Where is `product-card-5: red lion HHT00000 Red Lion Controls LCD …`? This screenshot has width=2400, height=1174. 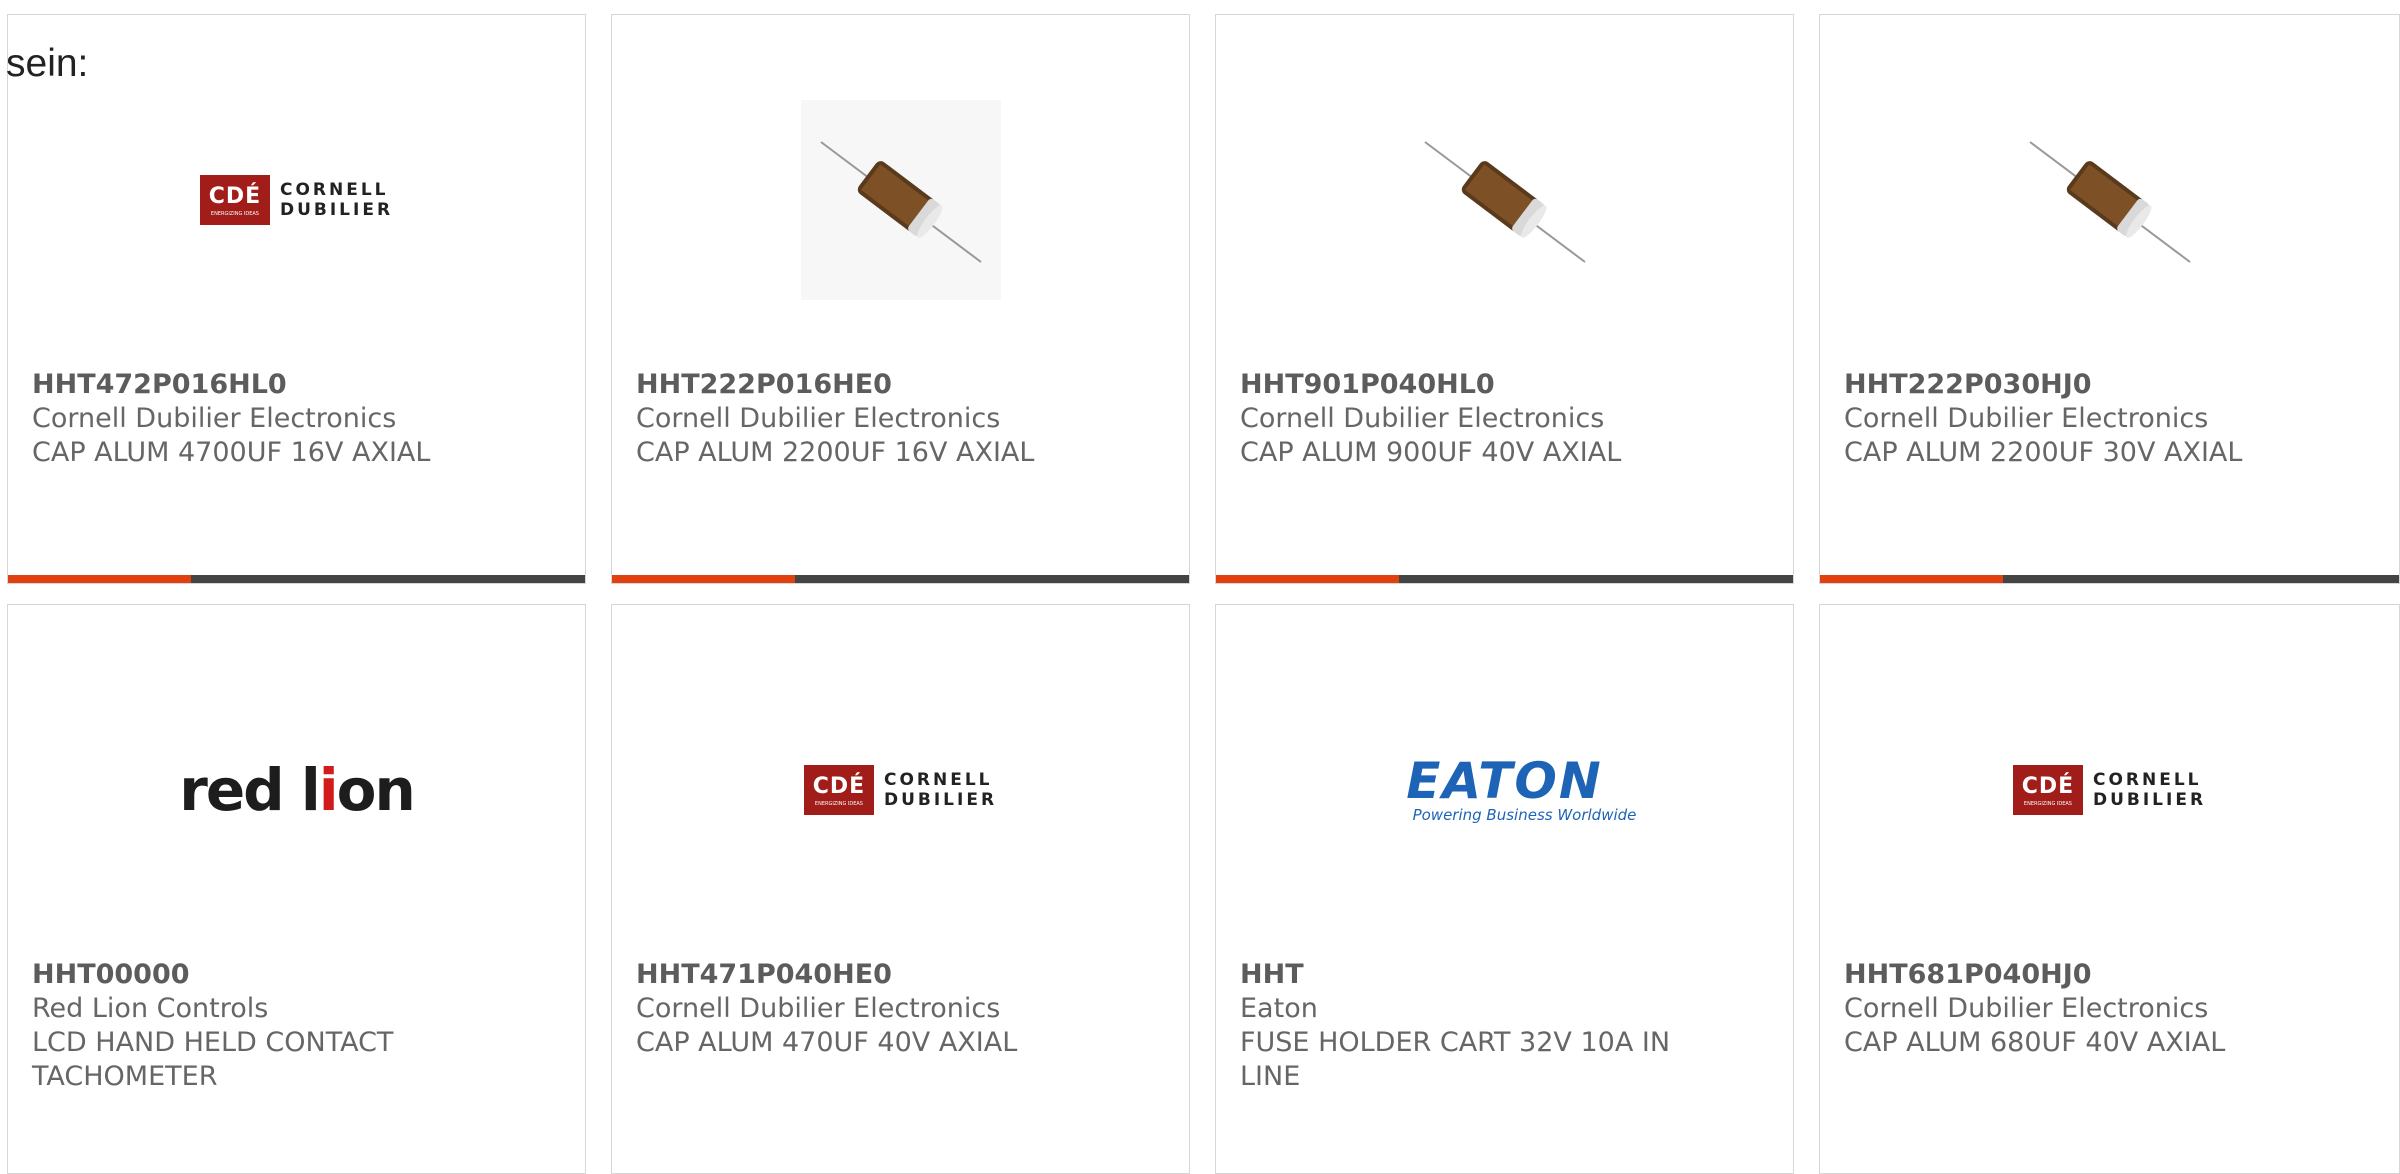 product-card-5: red lion HHT00000 Red Lion Controls LCD … is located at coordinates (296, 889).